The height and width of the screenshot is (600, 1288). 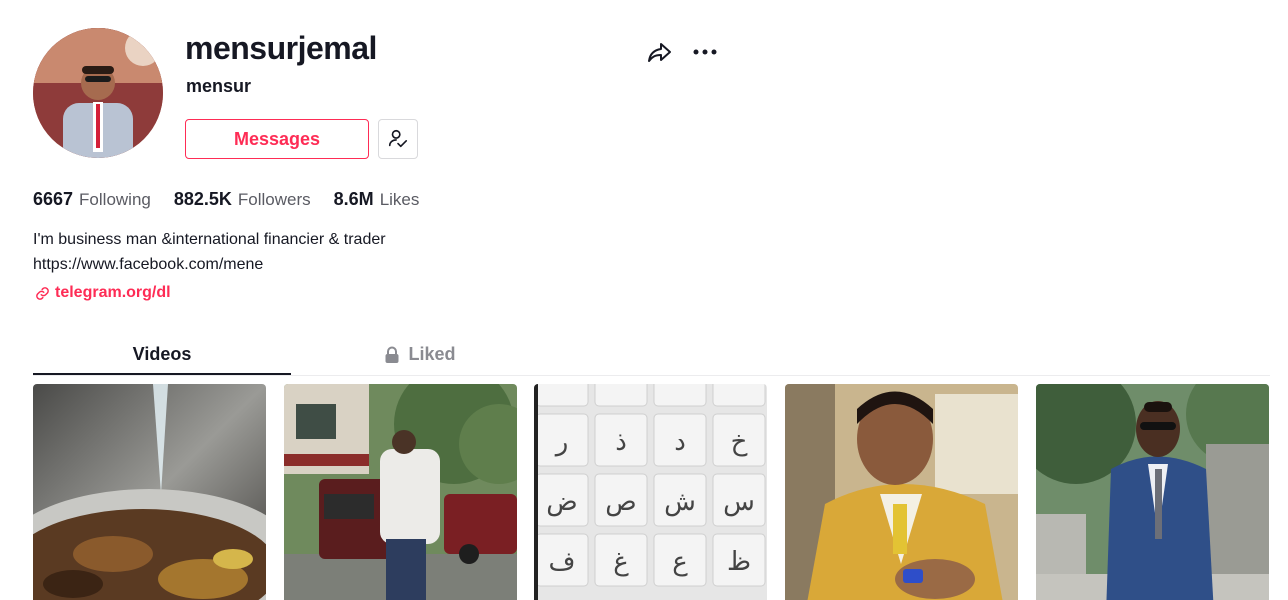 I want to click on svg-text: ر, so click(x=561, y=442).